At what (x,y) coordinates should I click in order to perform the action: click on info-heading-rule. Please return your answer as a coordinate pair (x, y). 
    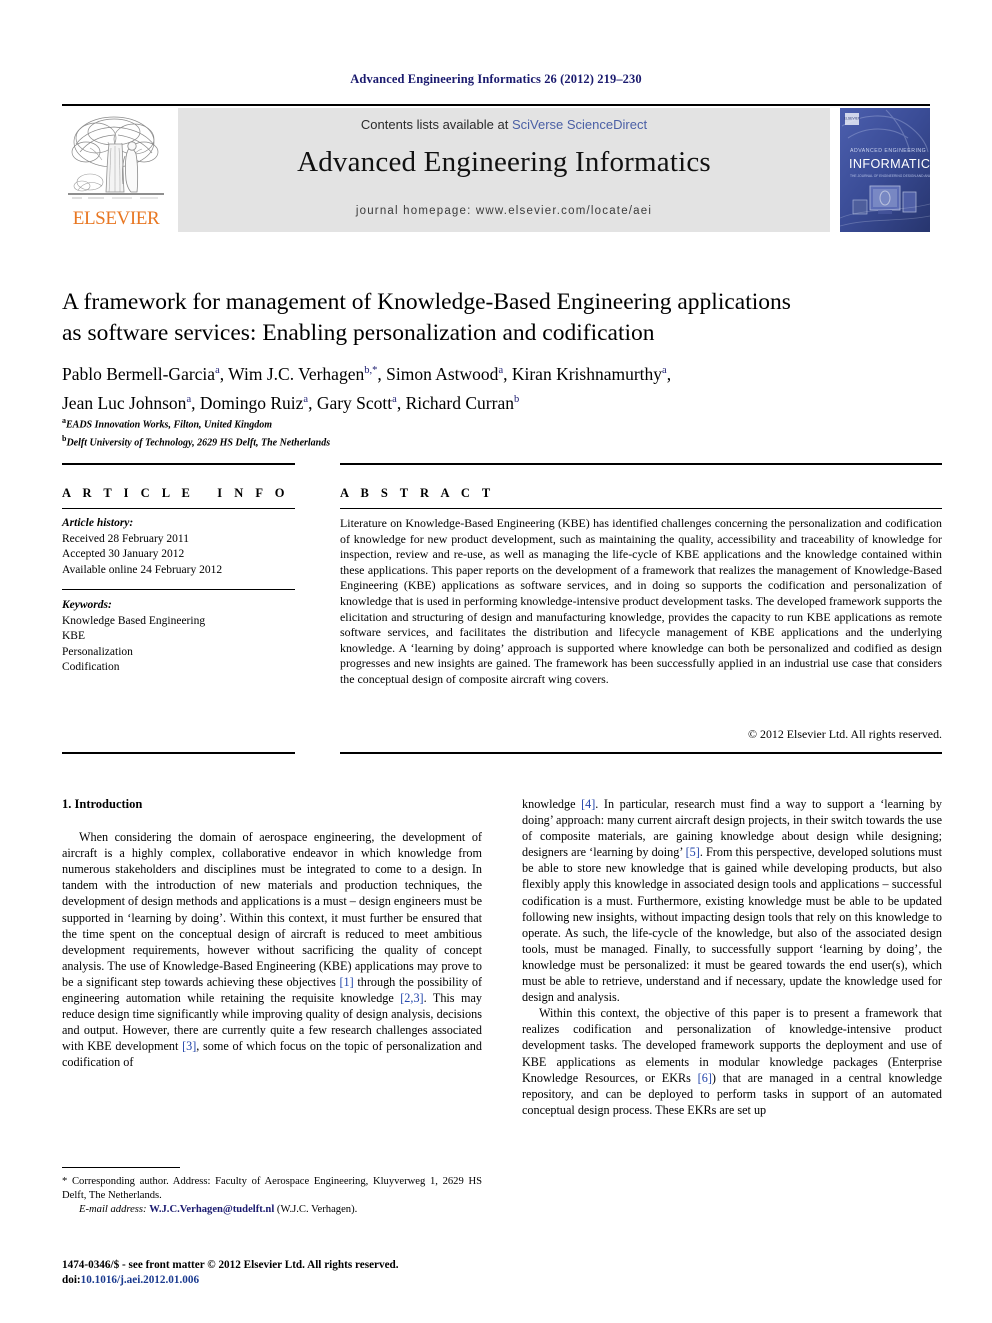
    Looking at the image, I should click on (178, 508).